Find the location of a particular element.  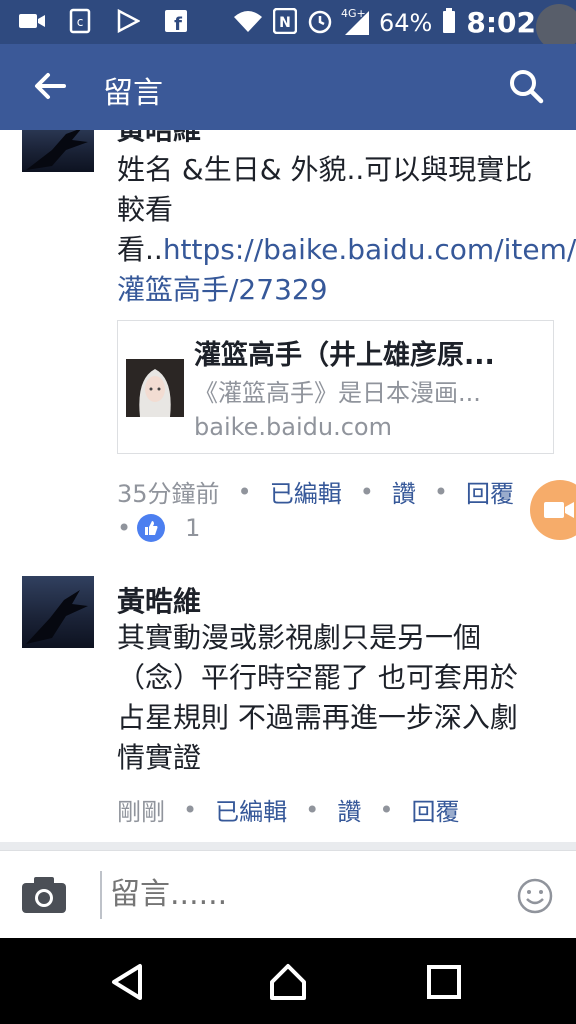

smiley-icon is located at coordinates (535, 896).